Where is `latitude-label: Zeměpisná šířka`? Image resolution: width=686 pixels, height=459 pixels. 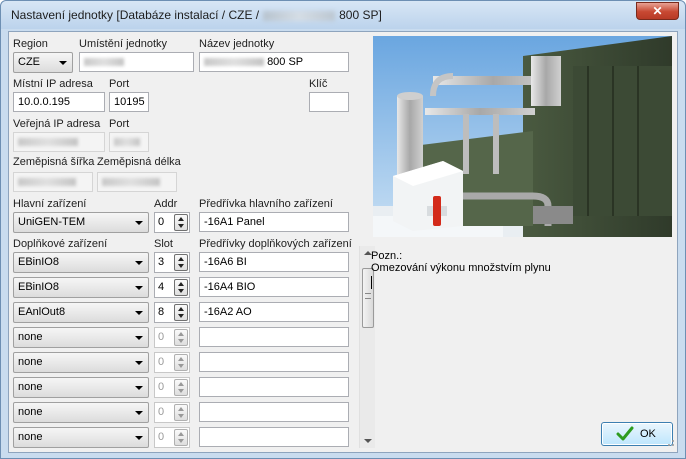
latitude-label: Zeměpisná šířka is located at coordinates (54, 162).